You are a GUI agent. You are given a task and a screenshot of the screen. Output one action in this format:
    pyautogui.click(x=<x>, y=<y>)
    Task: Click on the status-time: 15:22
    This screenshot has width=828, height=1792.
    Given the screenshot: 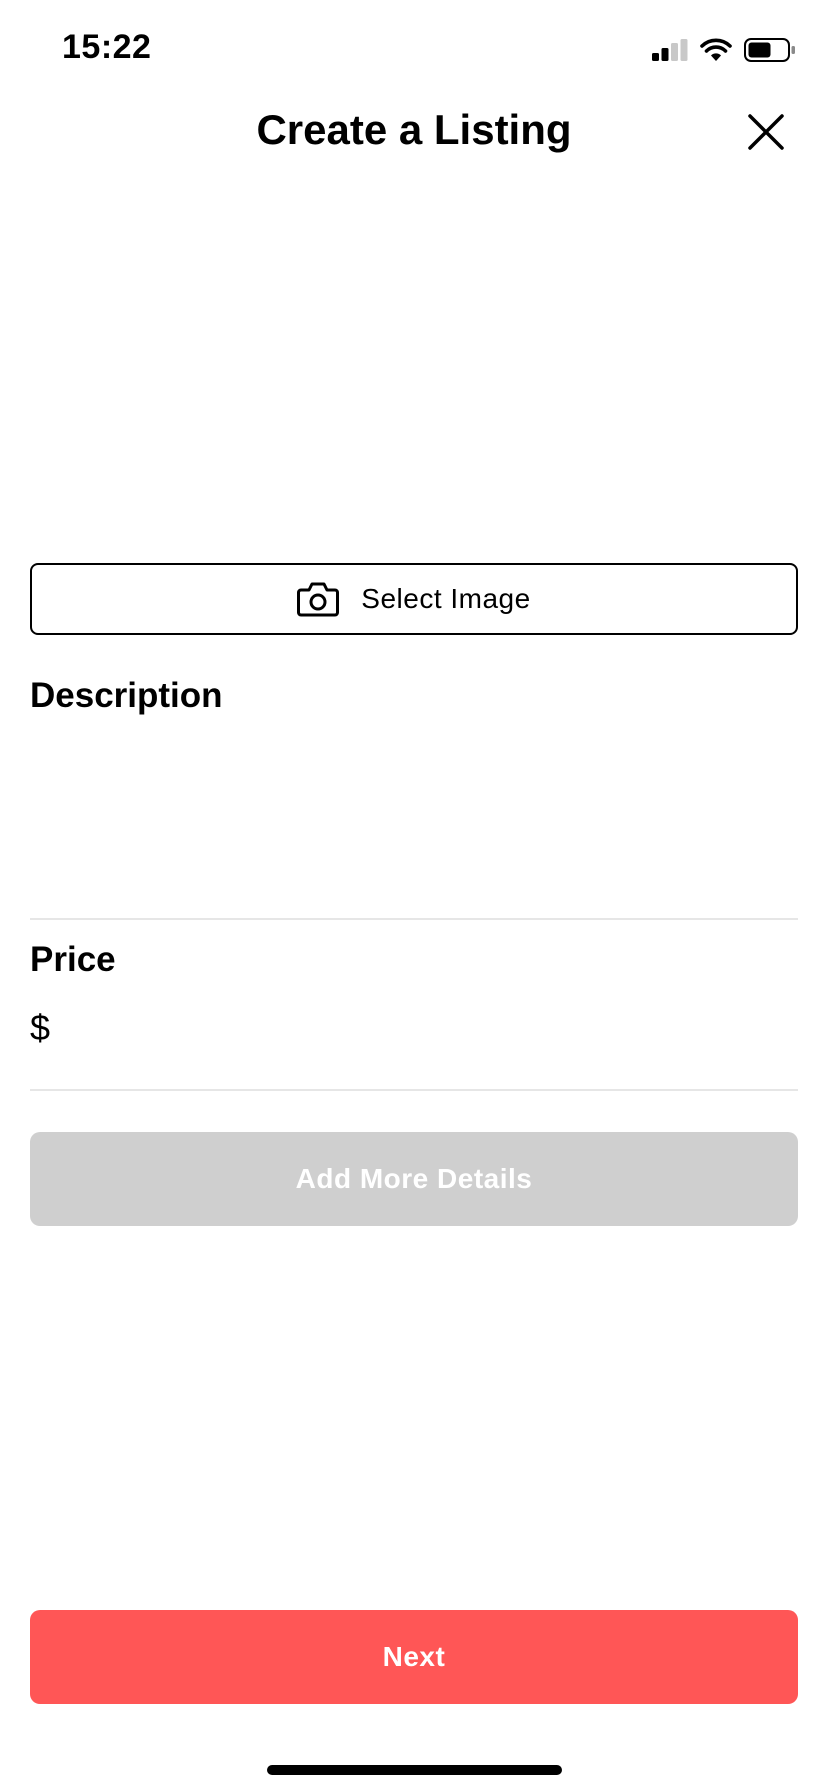 What is the action you would take?
    pyautogui.click(x=107, y=47)
    